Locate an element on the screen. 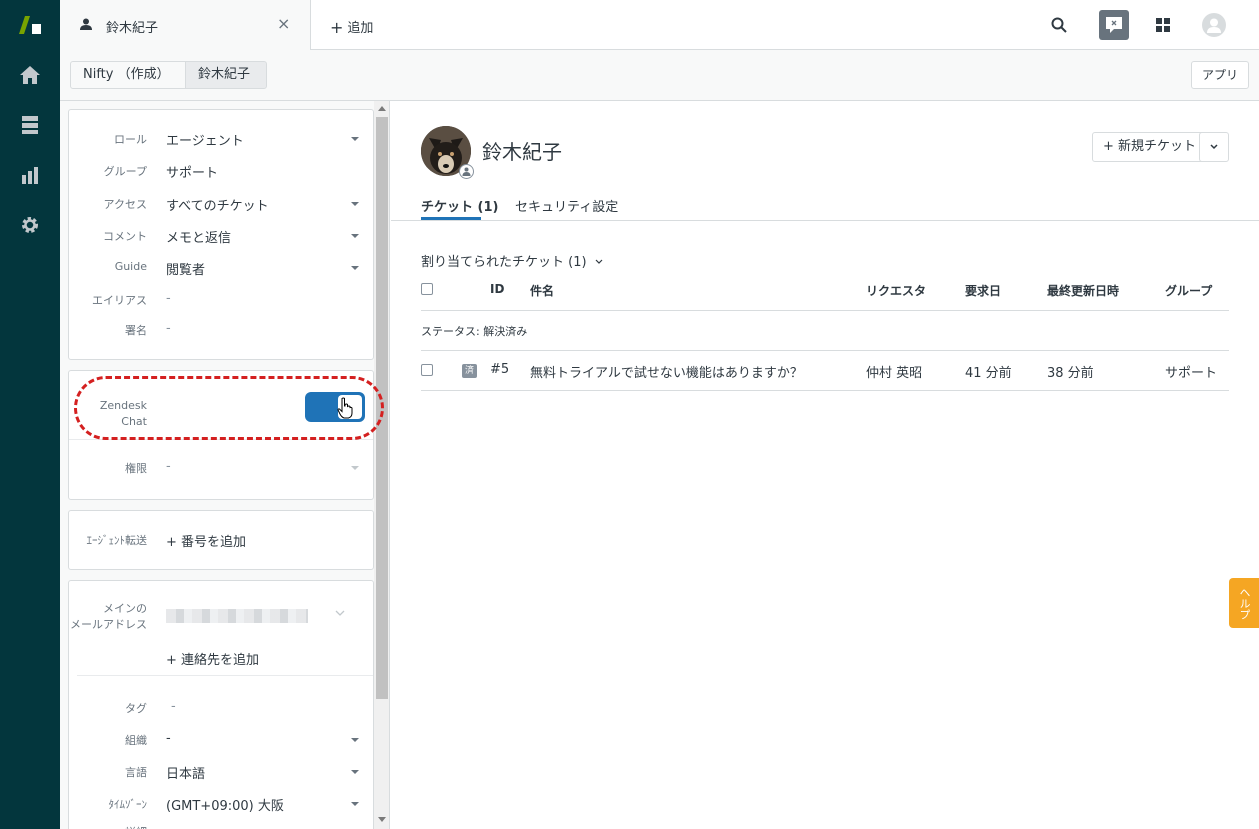 Image resolution: width=1259 pixels, height=829 pixels. column-header-updated: 最終更新日時 is located at coordinates (1083, 290).